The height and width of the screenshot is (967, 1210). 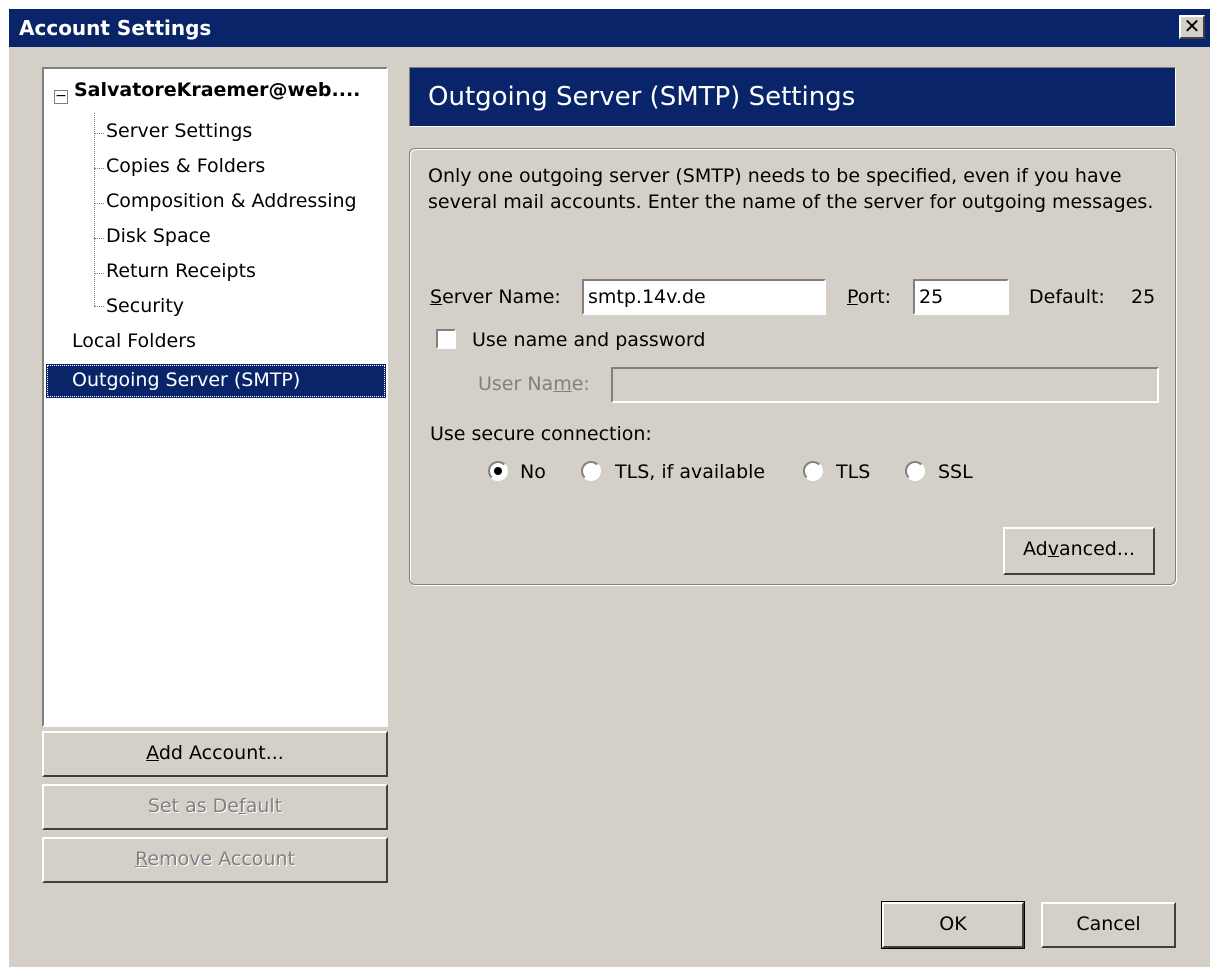 I want to click on radio-tls, so click(x=813, y=471).